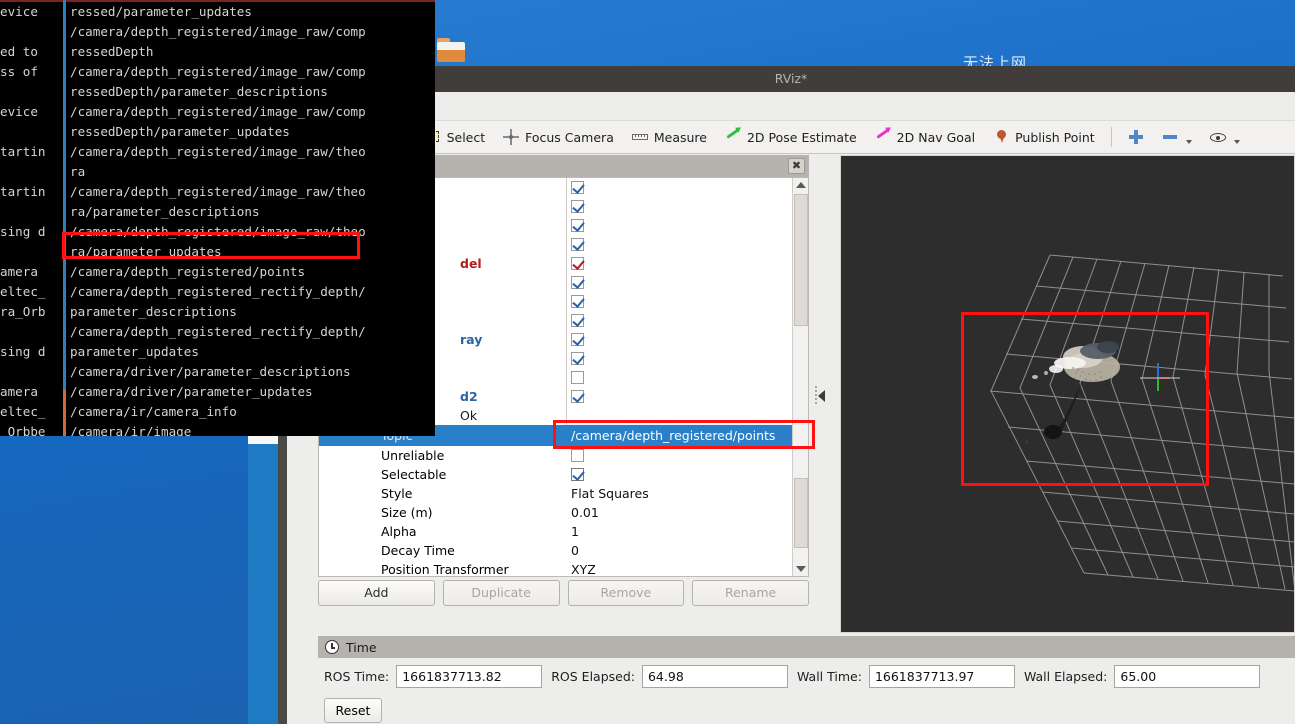 This screenshot has height=724, width=1295. What do you see at coordinates (714, 676) in the screenshot?
I see `ros-elapsed-input` at bounding box center [714, 676].